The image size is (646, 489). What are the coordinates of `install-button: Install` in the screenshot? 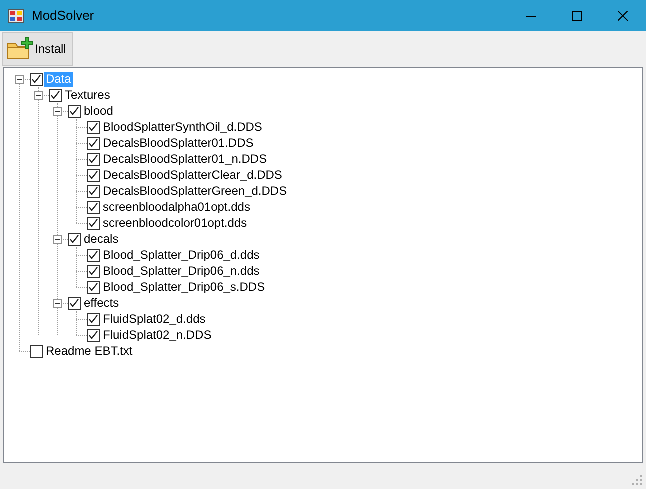 It's located at (38, 49).